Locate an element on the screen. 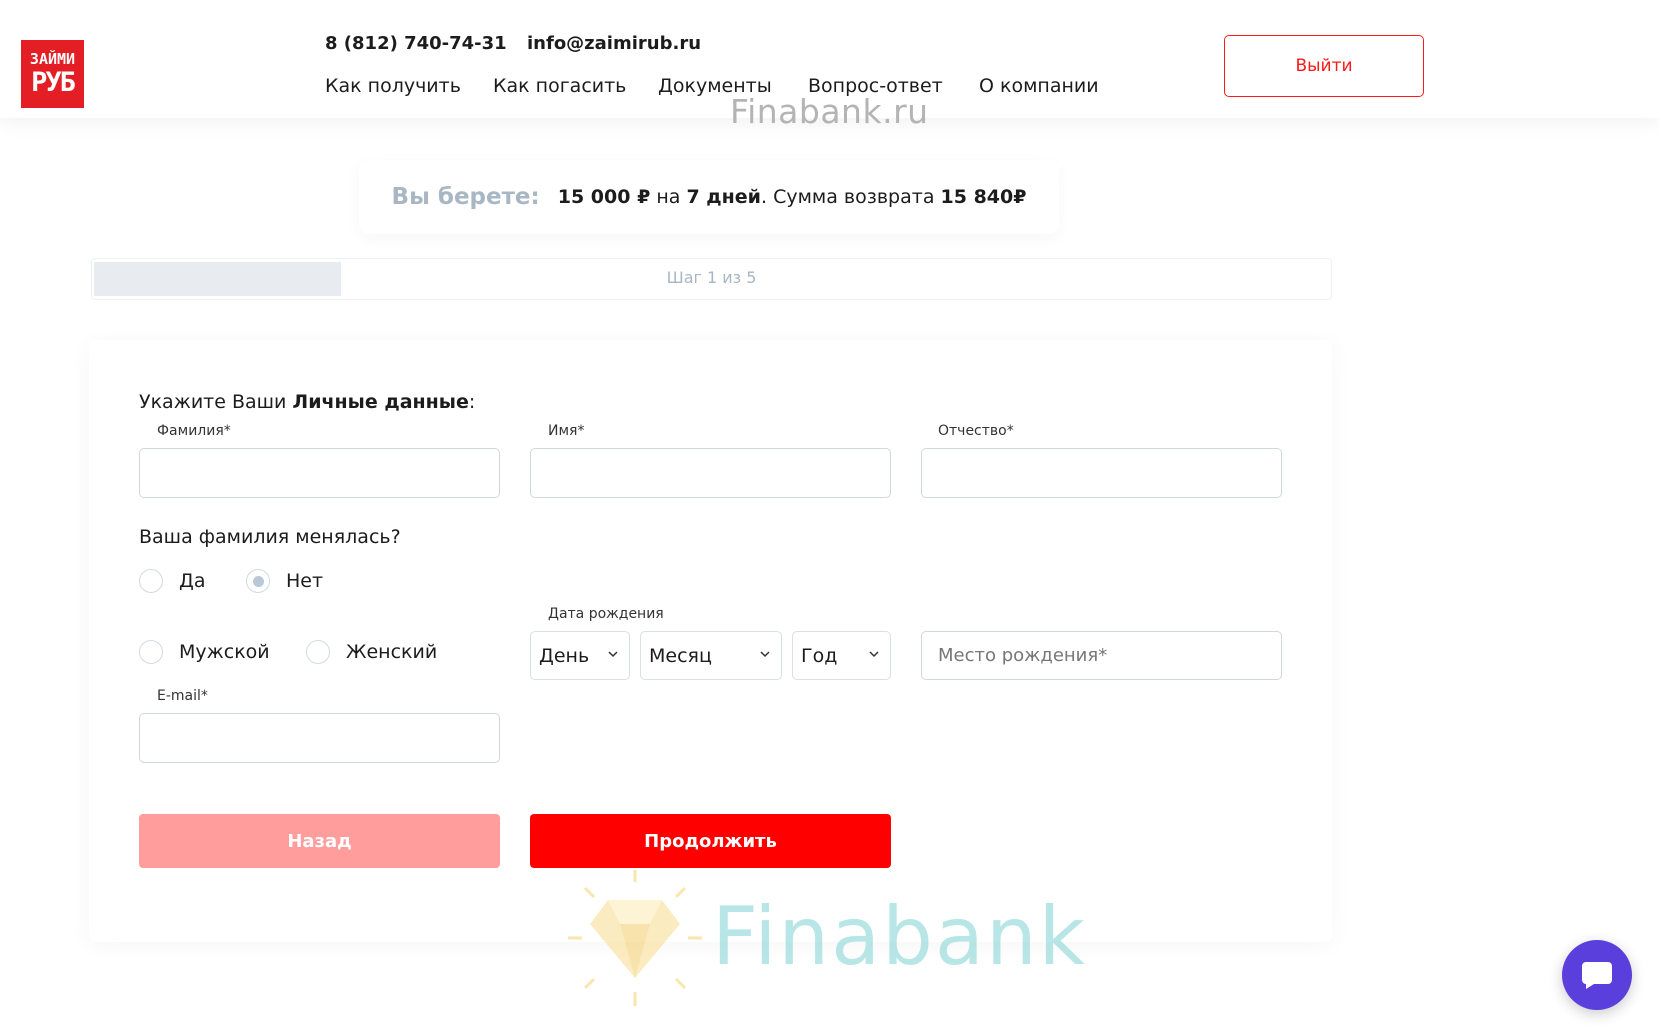  middle-name-input is located at coordinates (1101, 473).